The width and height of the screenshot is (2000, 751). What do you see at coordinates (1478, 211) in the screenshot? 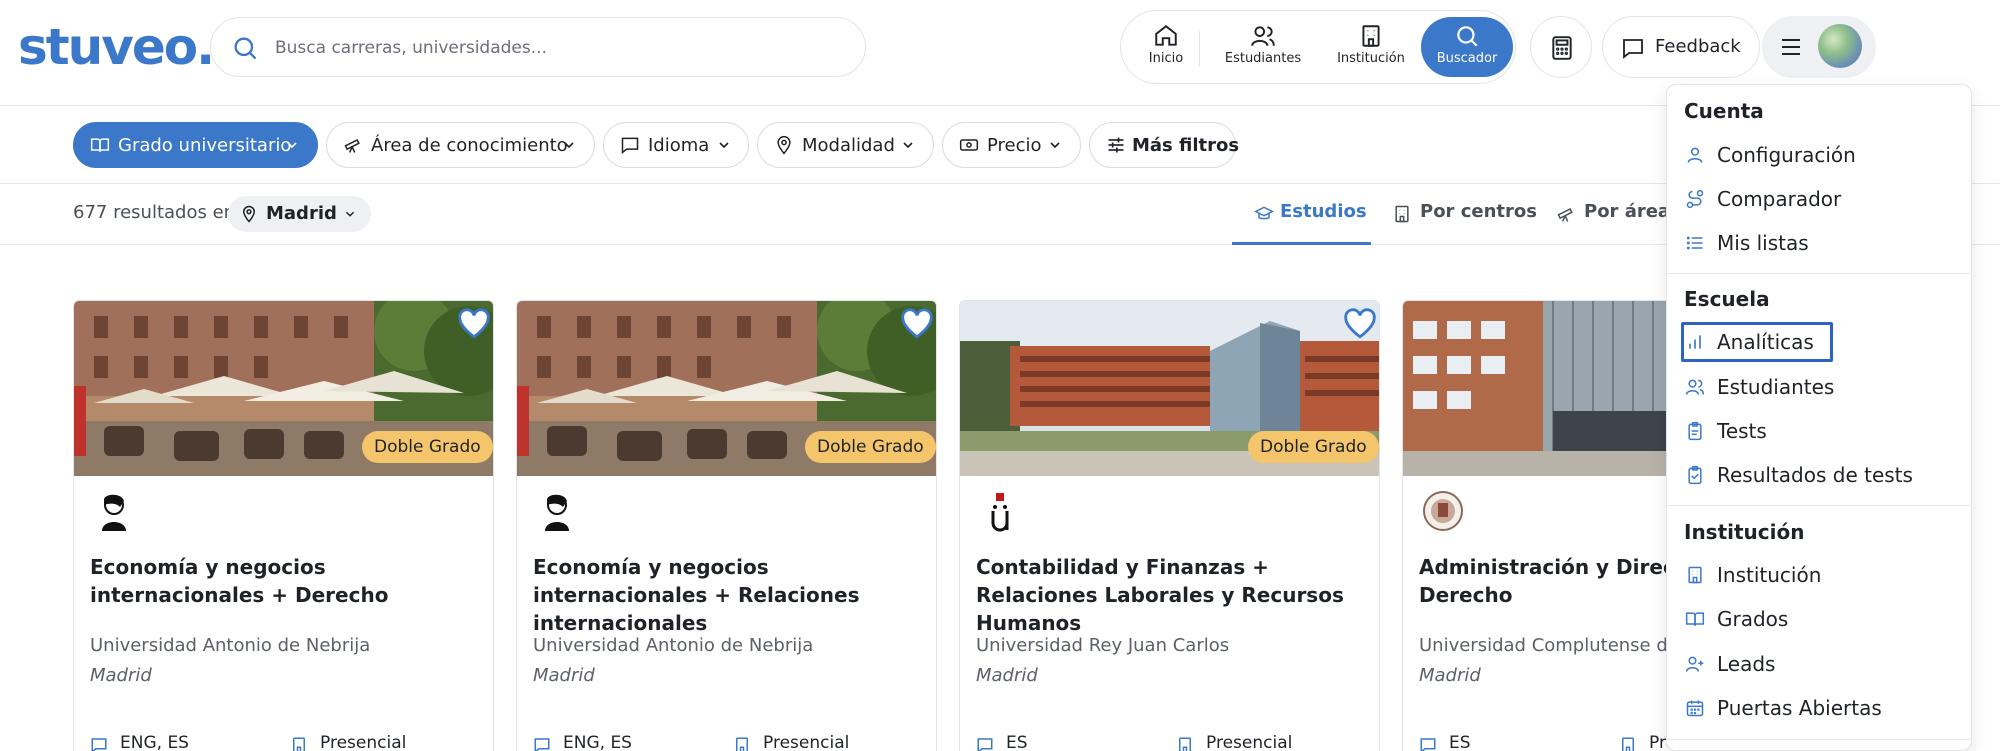
I see `tab-label: Por centros` at bounding box center [1478, 211].